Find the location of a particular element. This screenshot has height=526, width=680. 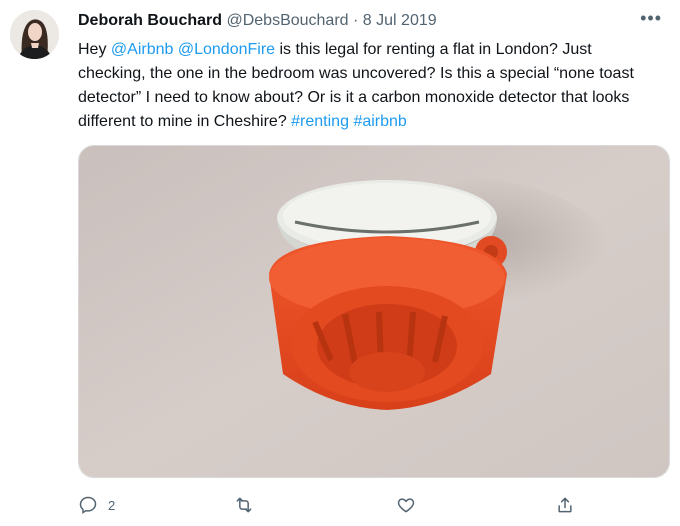

text-segment: Hey is located at coordinates (94, 49).